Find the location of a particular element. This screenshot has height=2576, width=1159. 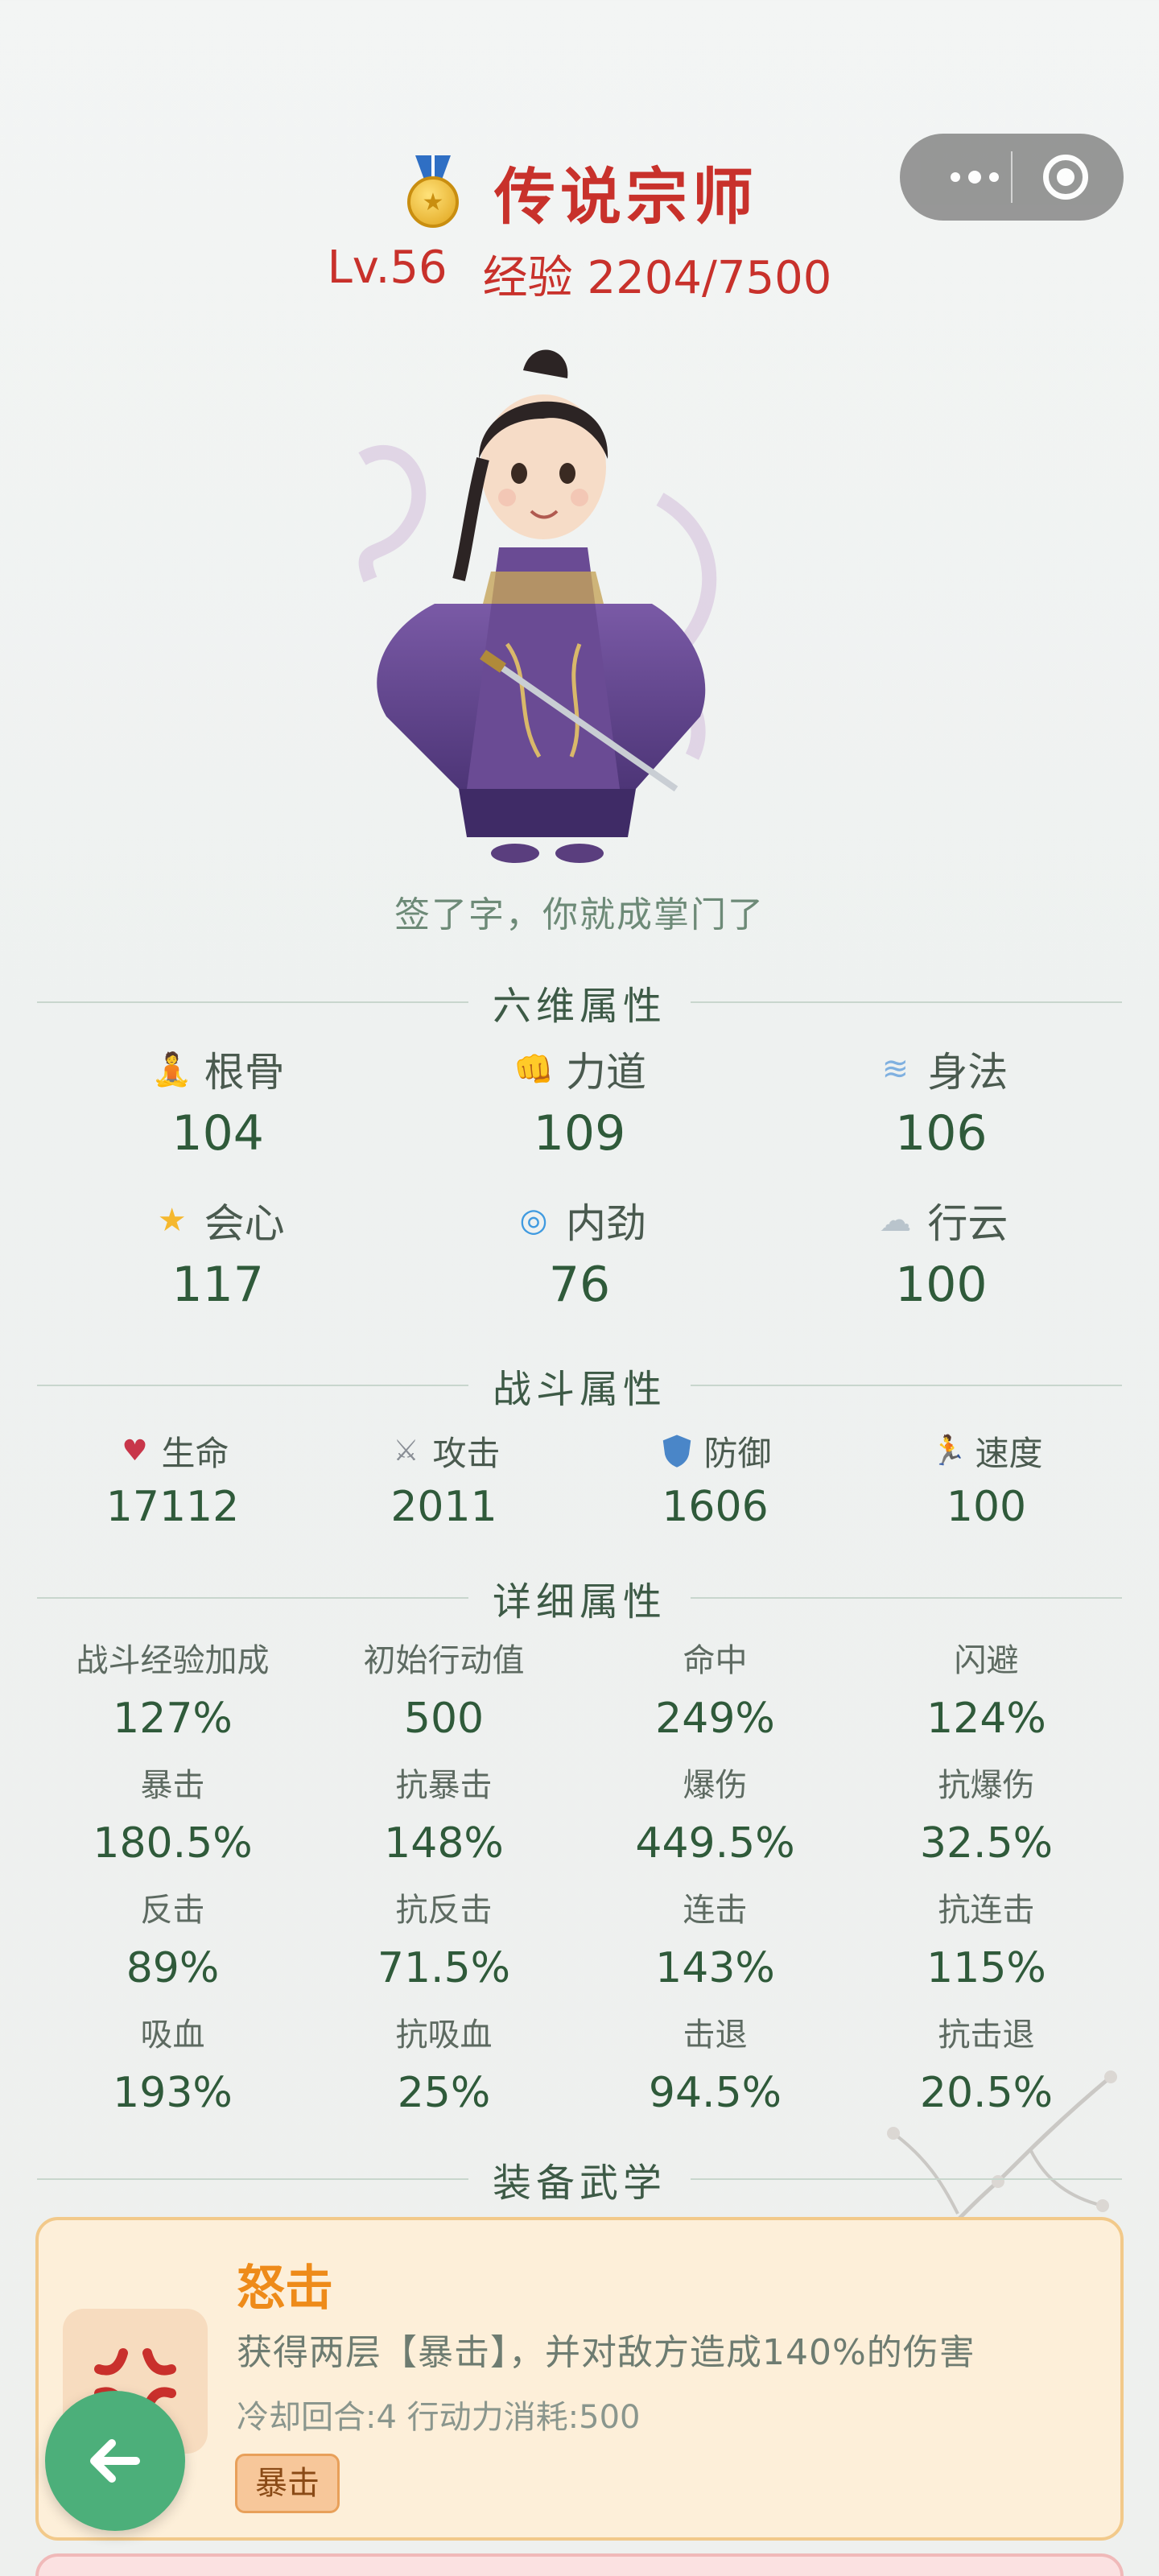

detail-value: 127% is located at coordinates (173, 1719).